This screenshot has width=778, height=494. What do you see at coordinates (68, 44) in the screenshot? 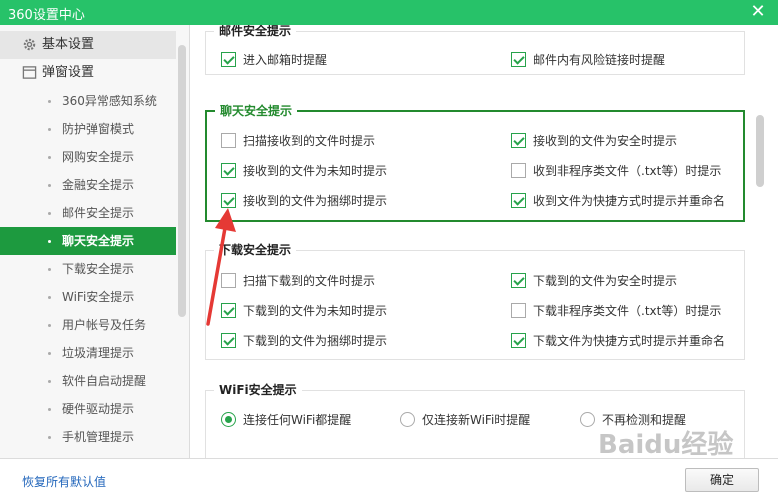
I see `sidebar-item-label: 基本设置` at bounding box center [68, 44].